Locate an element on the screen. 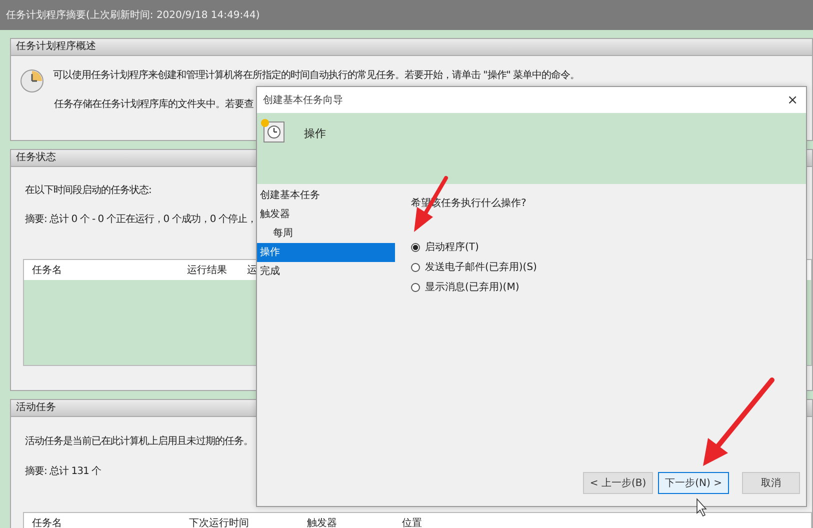 Image resolution: width=813 pixels, height=528 pixels. wizard-step: 操作 is located at coordinates (326, 252).